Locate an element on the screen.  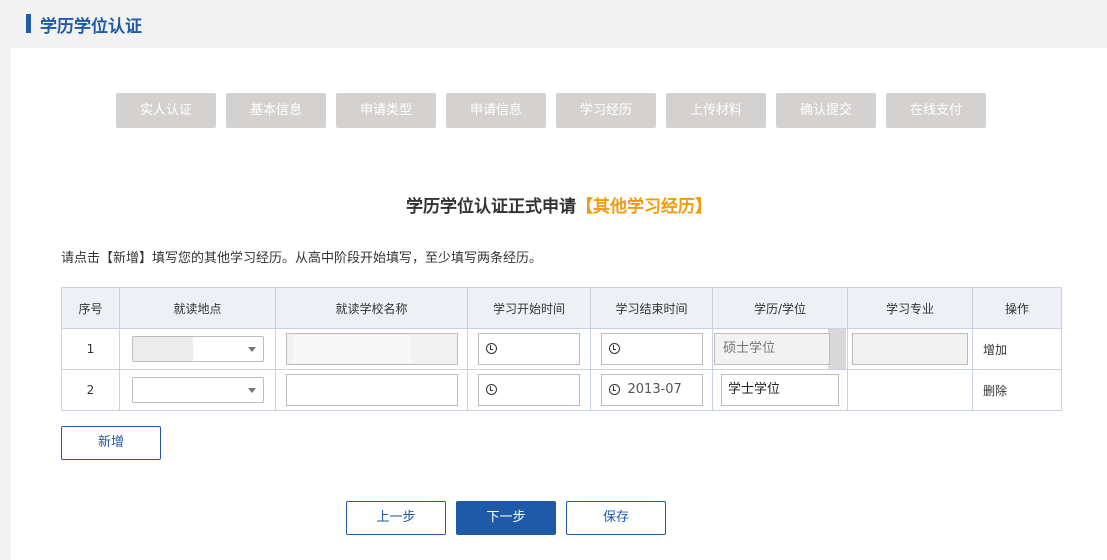
end-date-input: 2013-07 is located at coordinates (651, 390).